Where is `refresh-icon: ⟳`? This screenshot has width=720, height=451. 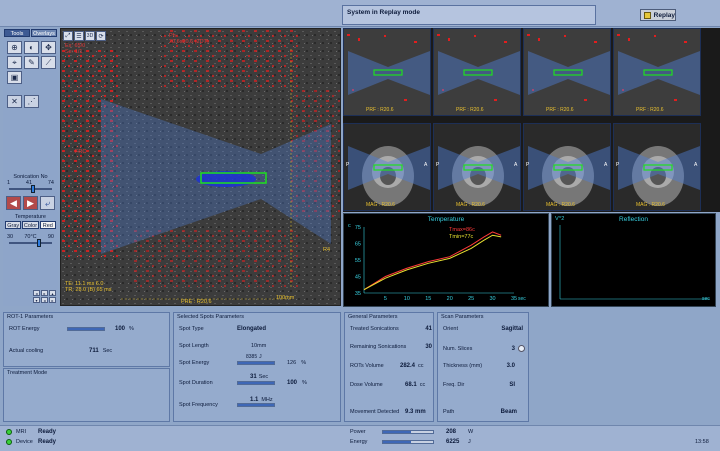
refresh-icon: ⟳ is located at coordinates (101, 36).